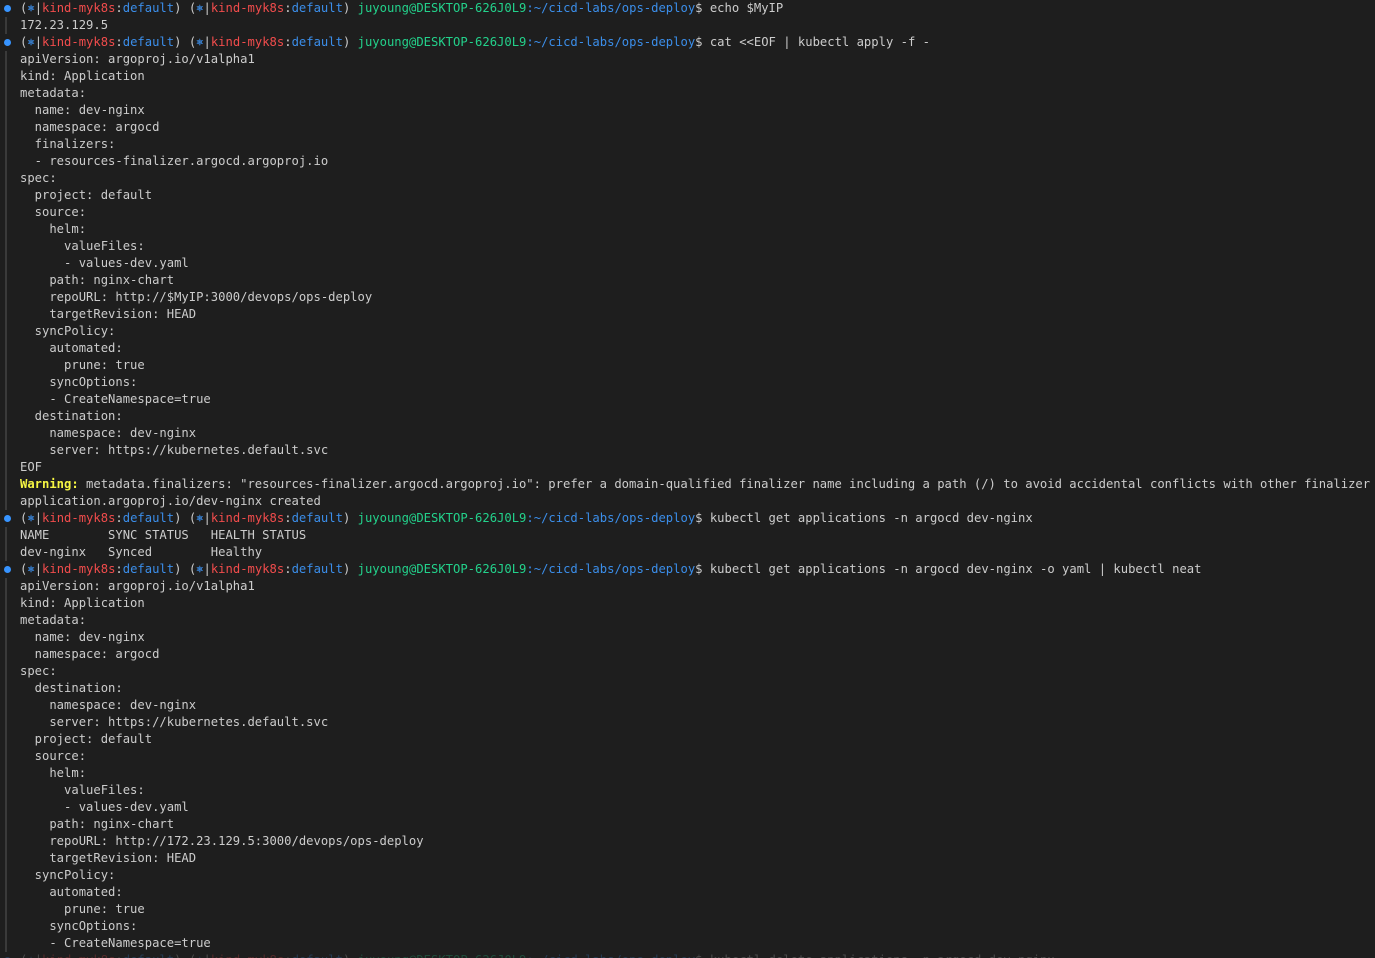  I want to click on heredoc-line-text: namespace: dev-nginx, so click(108, 433).